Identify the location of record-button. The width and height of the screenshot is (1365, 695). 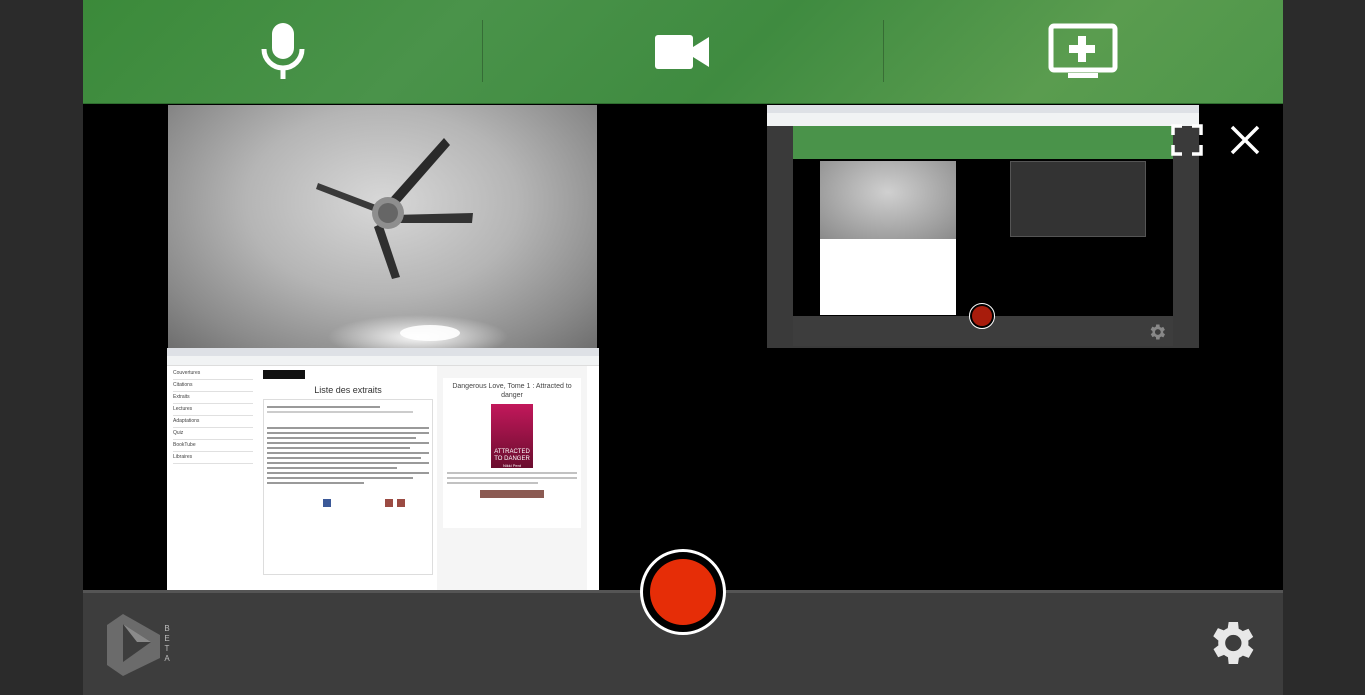
(683, 592).